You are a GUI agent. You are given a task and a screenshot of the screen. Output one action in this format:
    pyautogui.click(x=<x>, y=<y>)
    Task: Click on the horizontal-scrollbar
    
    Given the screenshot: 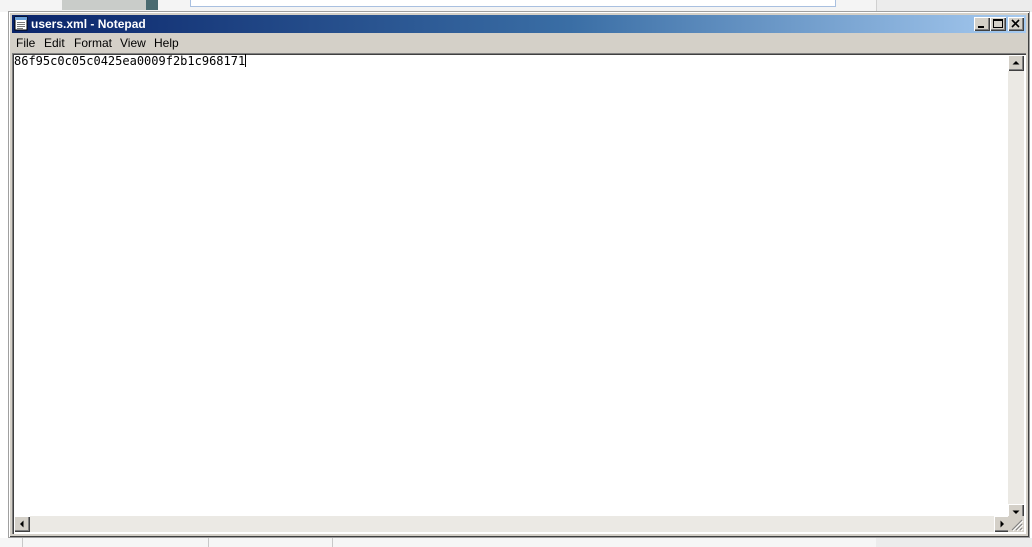 What is the action you would take?
    pyautogui.click(x=512, y=524)
    